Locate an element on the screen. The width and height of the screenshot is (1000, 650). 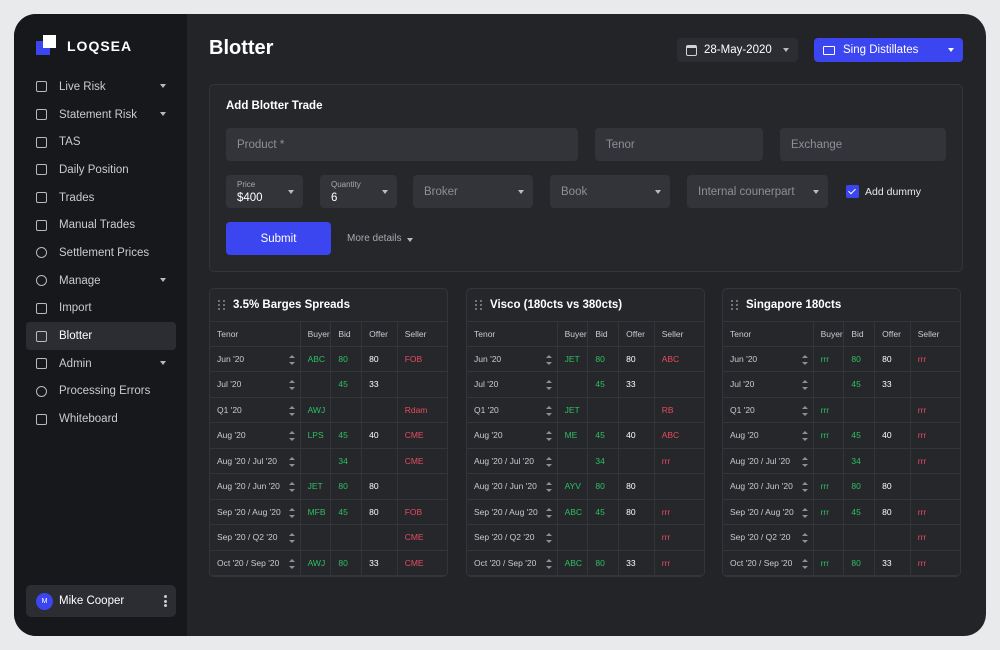
panel-header: 3.5% Barges Spreads is located at coordinates (328, 305).